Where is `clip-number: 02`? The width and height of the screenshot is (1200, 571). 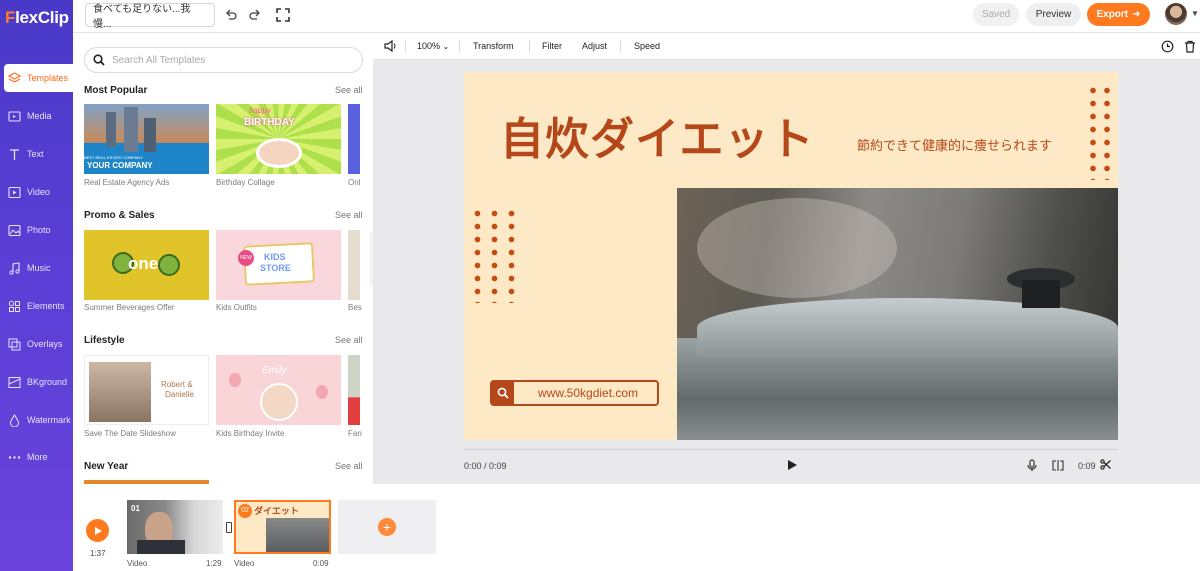 clip-number: 02 is located at coordinates (245, 511).